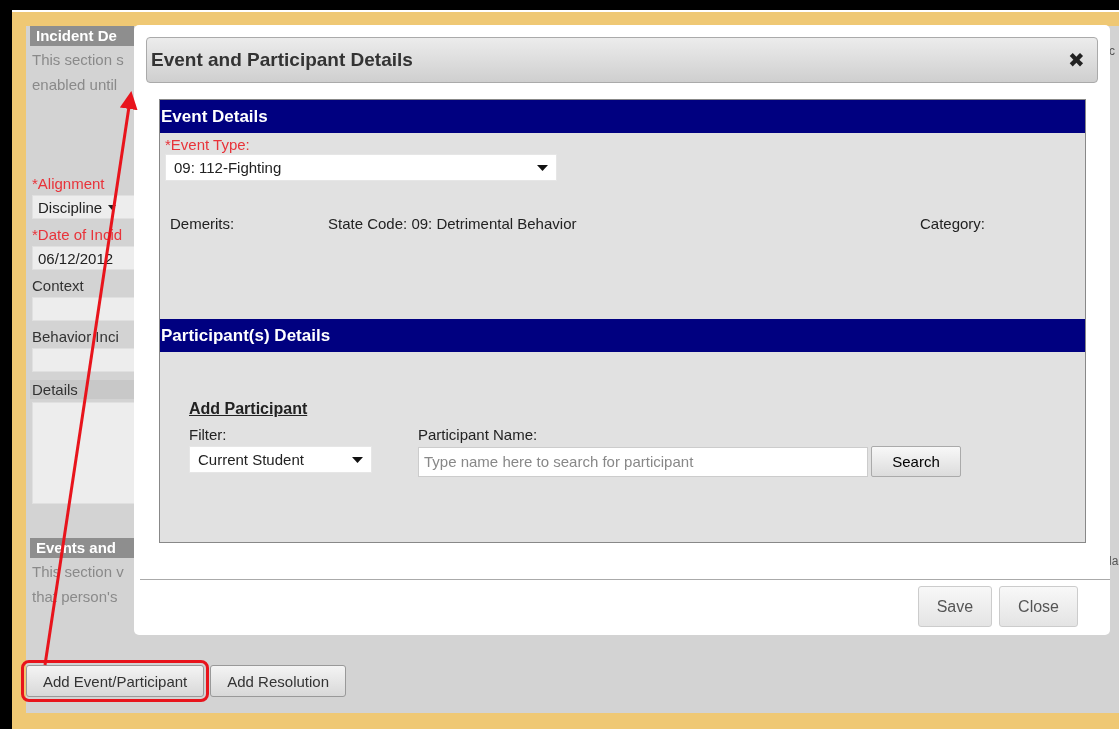 The height and width of the screenshot is (729, 1119). Describe the element at coordinates (1114, 561) in the screenshot. I see `cut-text: la` at that location.